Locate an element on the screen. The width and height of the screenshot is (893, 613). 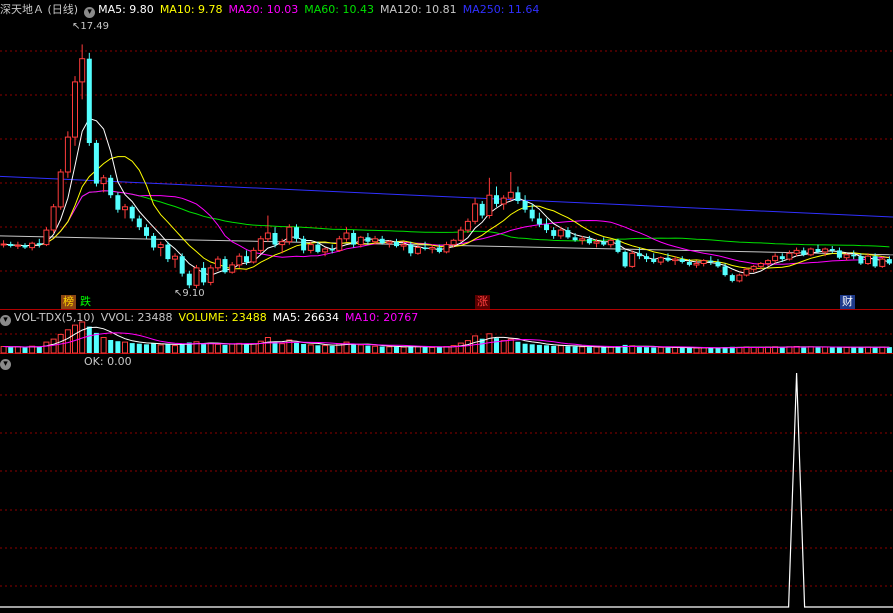
settings-dropdown-icon: ▾ is located at coordinates (90, 12).